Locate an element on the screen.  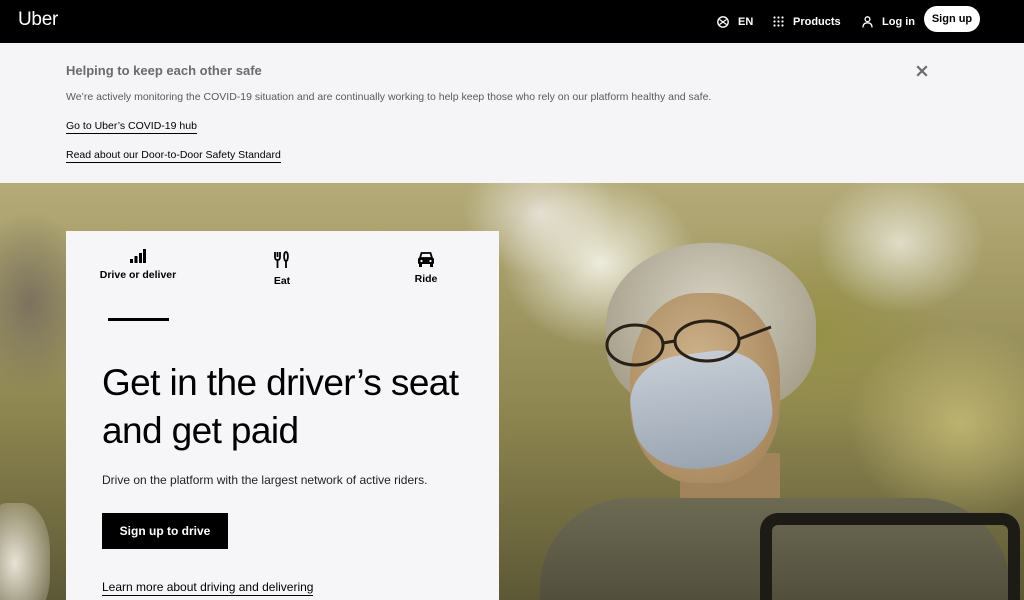
tab-eat: Eat is located at coordinates (282, 269).